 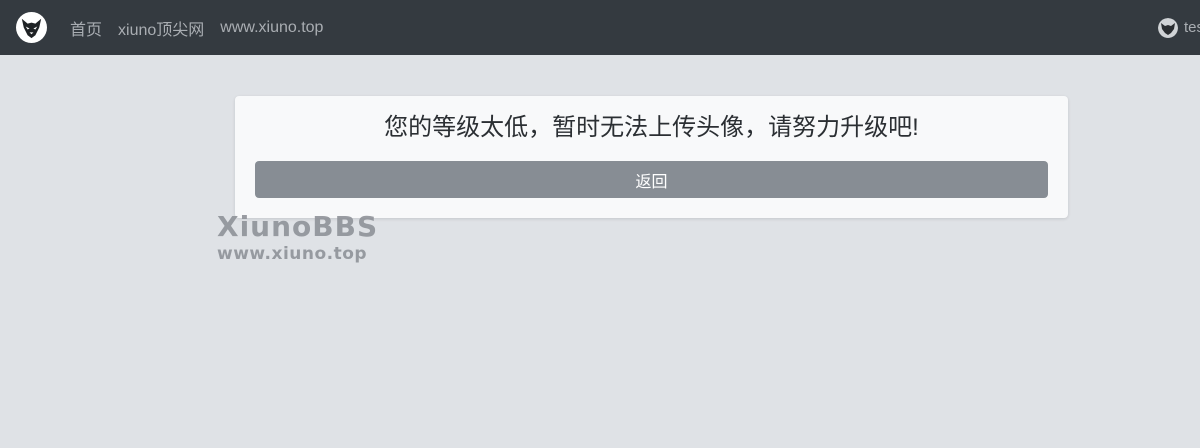 I want to click on nav-link-xiuno-site: xiuno顶尖网, so click(x=161, y=28).